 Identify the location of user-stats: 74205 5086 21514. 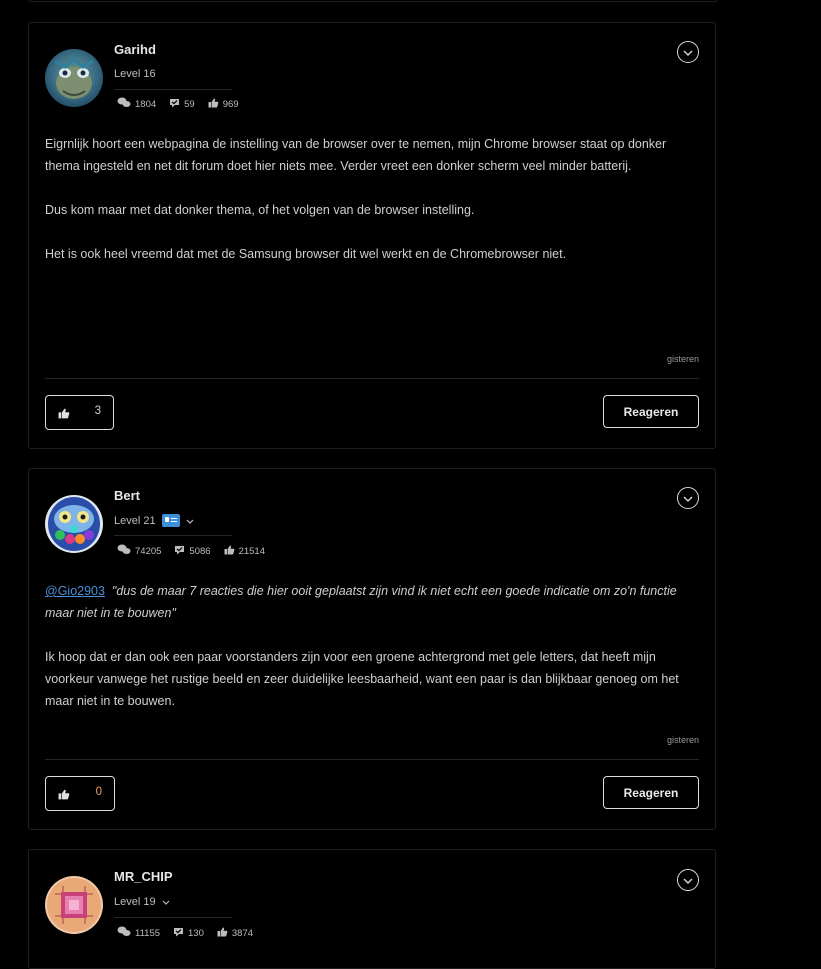
(191, 551).